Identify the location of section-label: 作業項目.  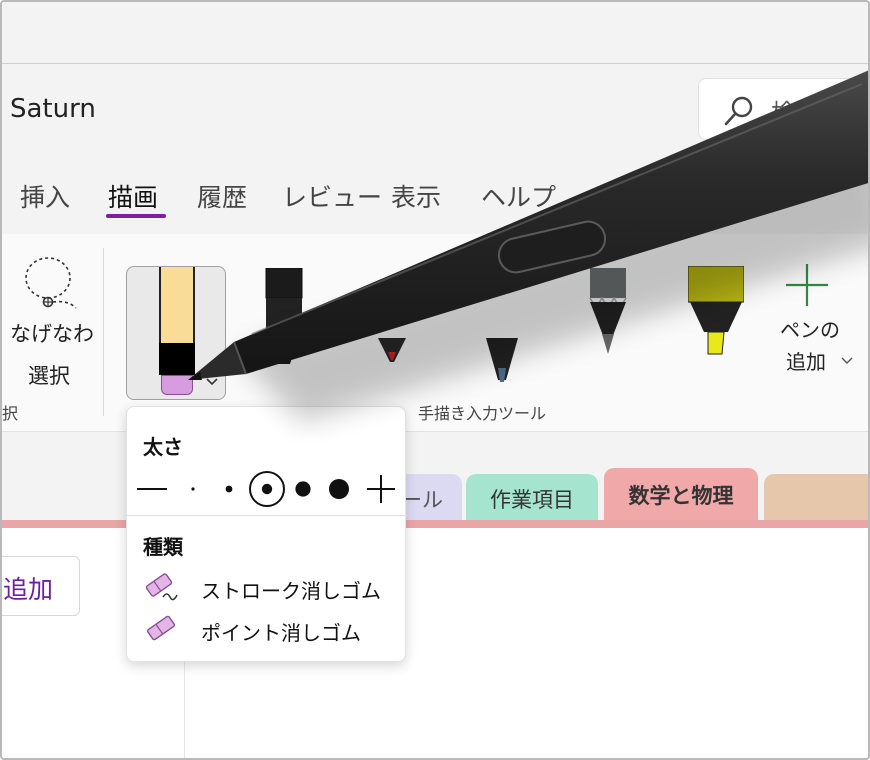
(532, 500).